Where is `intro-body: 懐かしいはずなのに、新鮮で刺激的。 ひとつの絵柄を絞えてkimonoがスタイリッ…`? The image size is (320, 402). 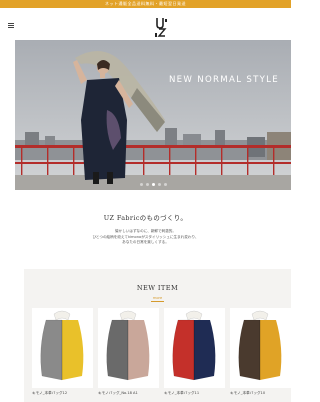 intro-body: 懐かしいはずなのに、新鮮で刺激的。 ひとつの絵柄を絞えてkimonoがスタイリッ… is located at coordinates (145, 237).